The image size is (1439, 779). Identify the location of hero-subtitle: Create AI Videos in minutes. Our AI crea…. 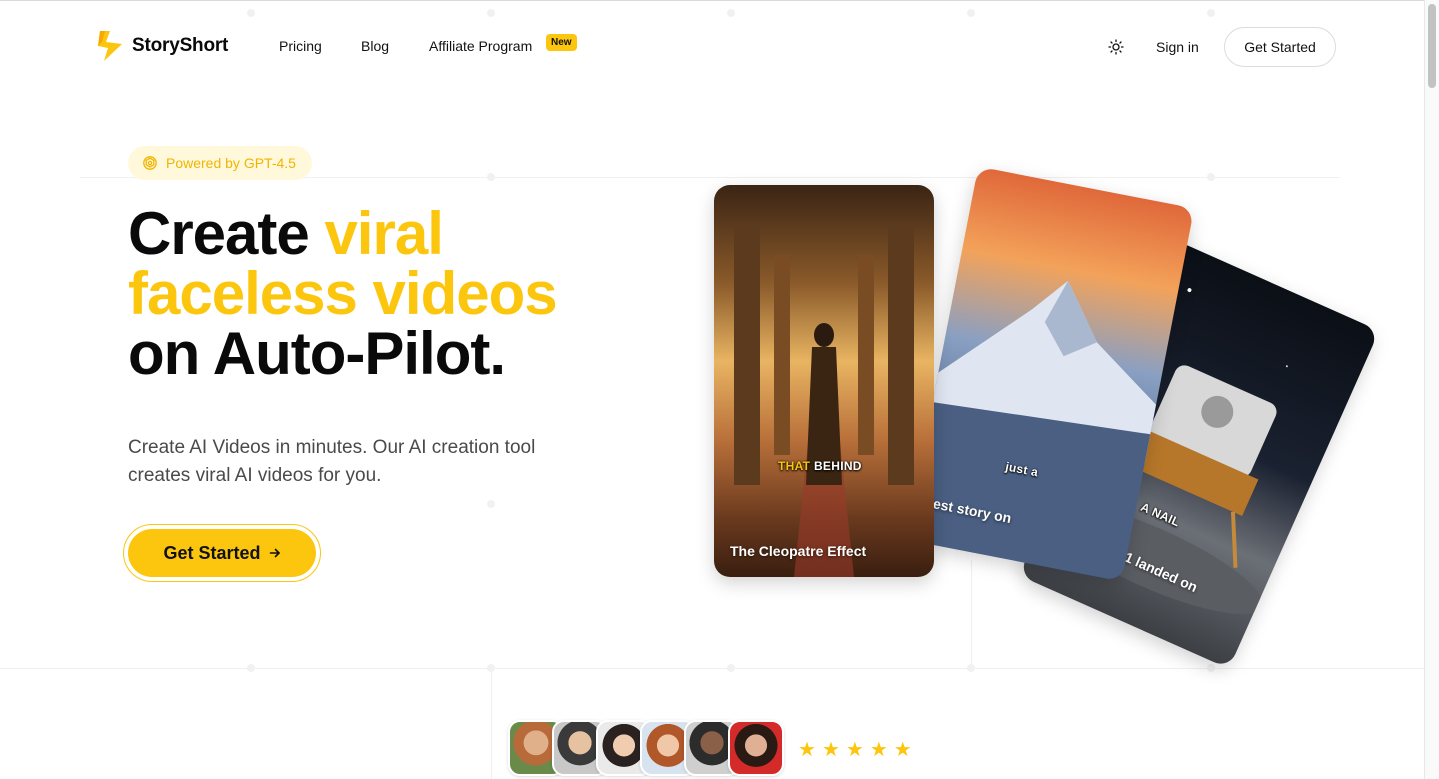
(332, 461).